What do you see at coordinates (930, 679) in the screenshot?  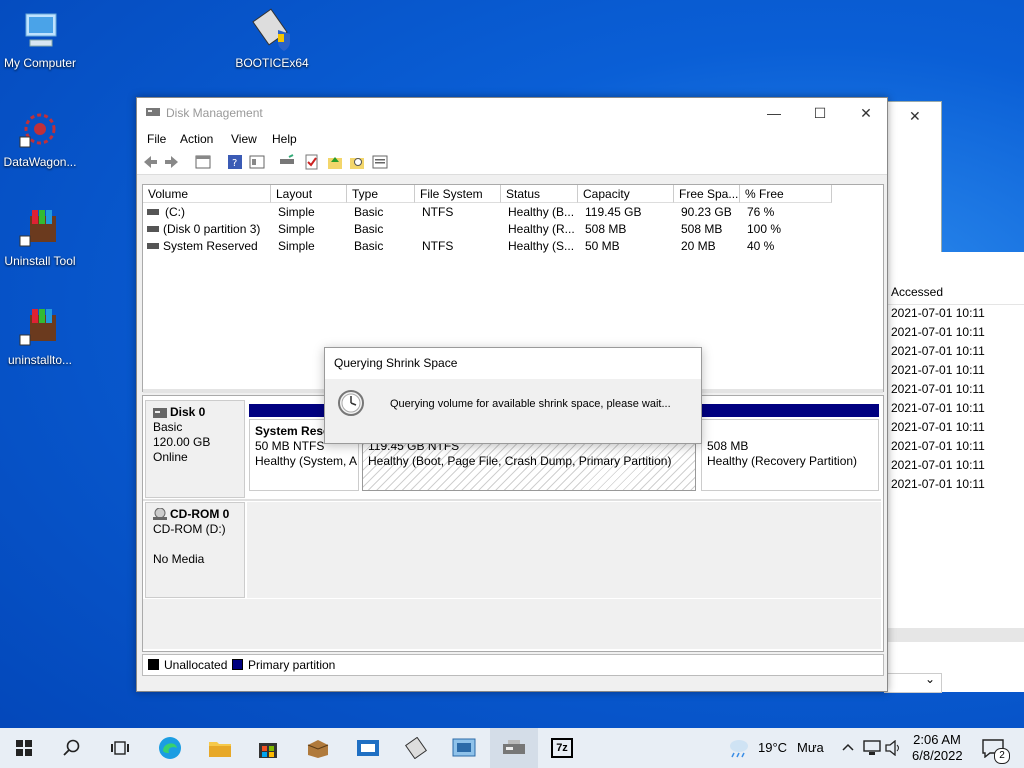 I see `scroll-down-icon: ⌄` at bounding box center [930, 679].